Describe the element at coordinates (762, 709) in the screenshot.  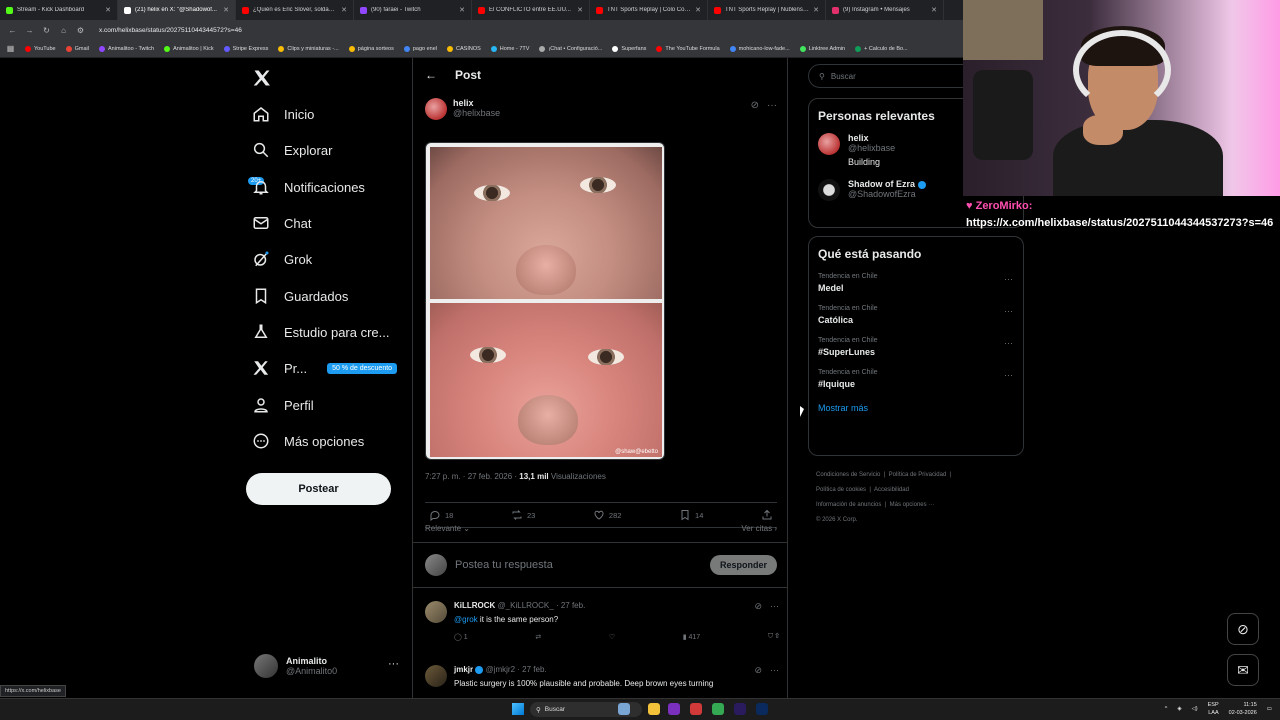
I see `photoshop-icon` at that location.